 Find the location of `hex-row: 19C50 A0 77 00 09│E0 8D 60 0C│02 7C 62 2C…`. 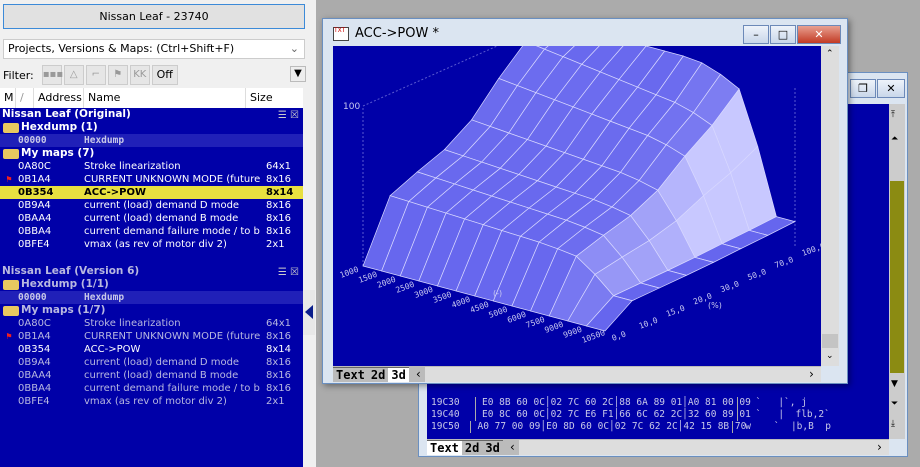

hex-row: 19C50 A0 77 00 09│E0 8D 60 0C│02 7C 62 2C… is located at coordinates (631, 427).